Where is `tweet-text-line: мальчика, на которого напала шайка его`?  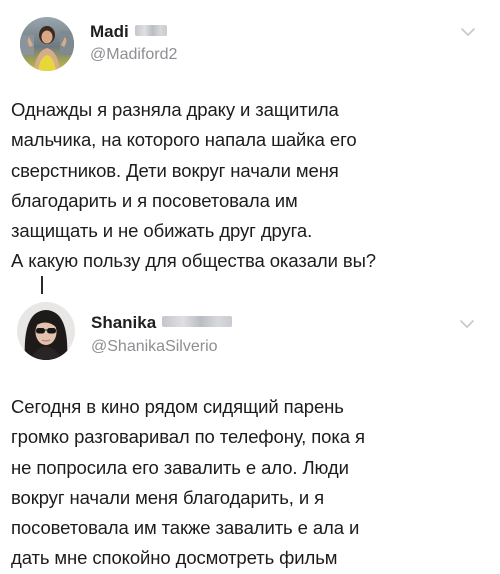 tweet-text-line: мальчика, на которого напала шайка его is located at coordinates (184, 140).